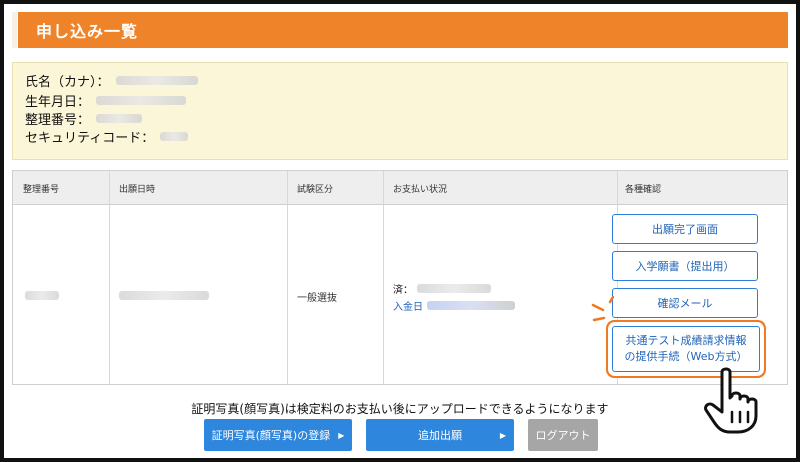 The height and width of the screenshot is (462, 800). What do you see at coordinates (731, 400) in the screenshot?
I see `hand-pointer-icon` at bounding box center [731, 400].